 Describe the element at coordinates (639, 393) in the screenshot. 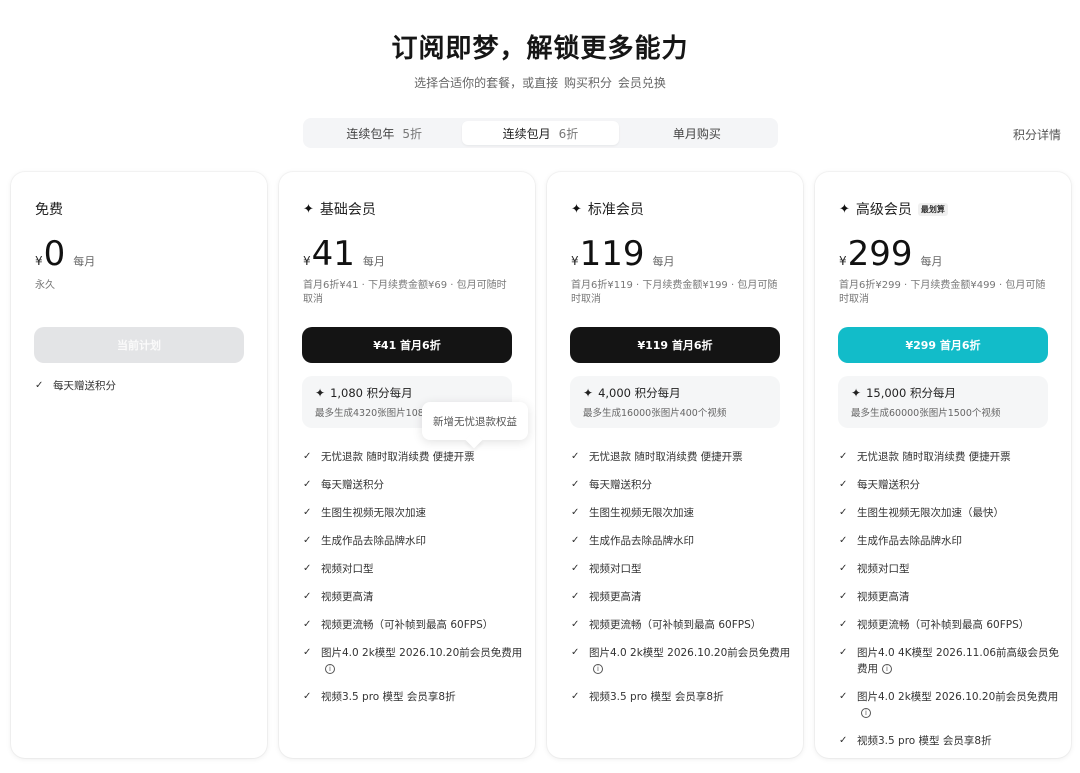

I see `points-text: 4,000 积分每月` at that location.